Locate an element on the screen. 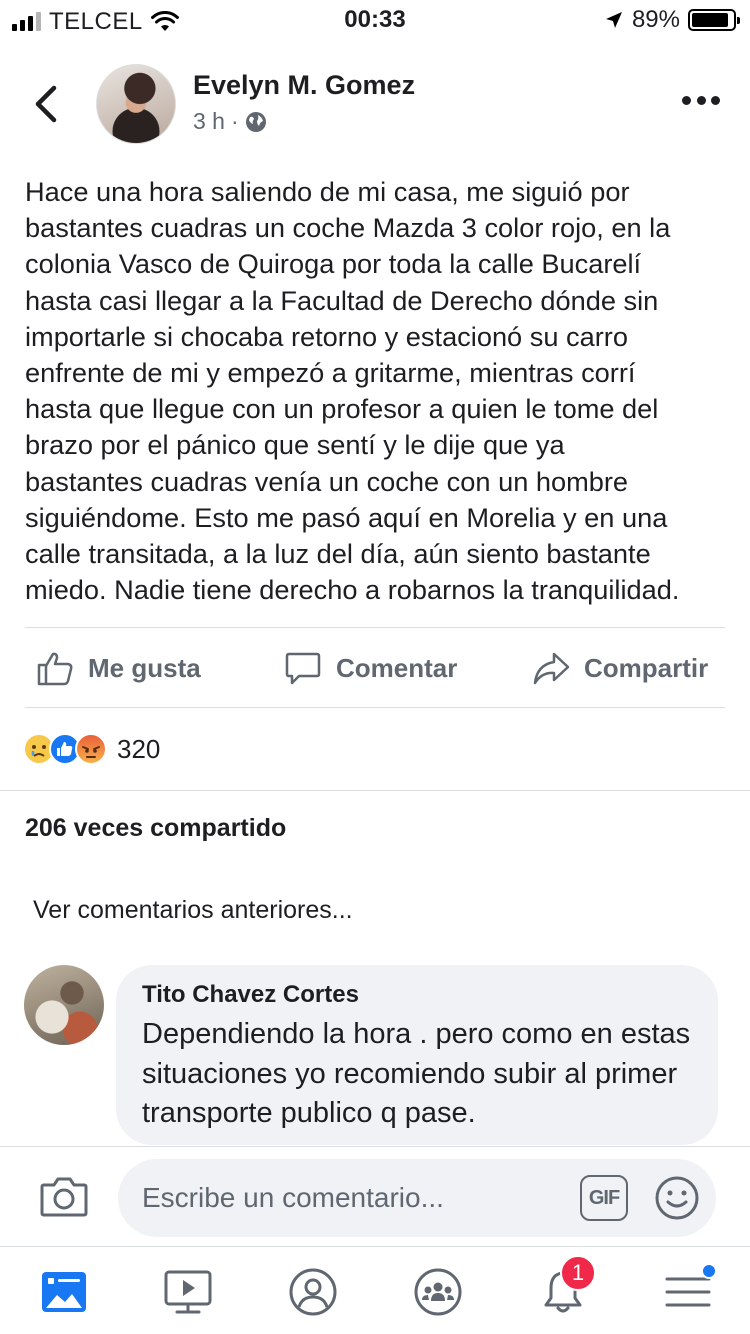 The image size is (750, 1334). gif-button: GIF is located at coordinates (604, 1198).